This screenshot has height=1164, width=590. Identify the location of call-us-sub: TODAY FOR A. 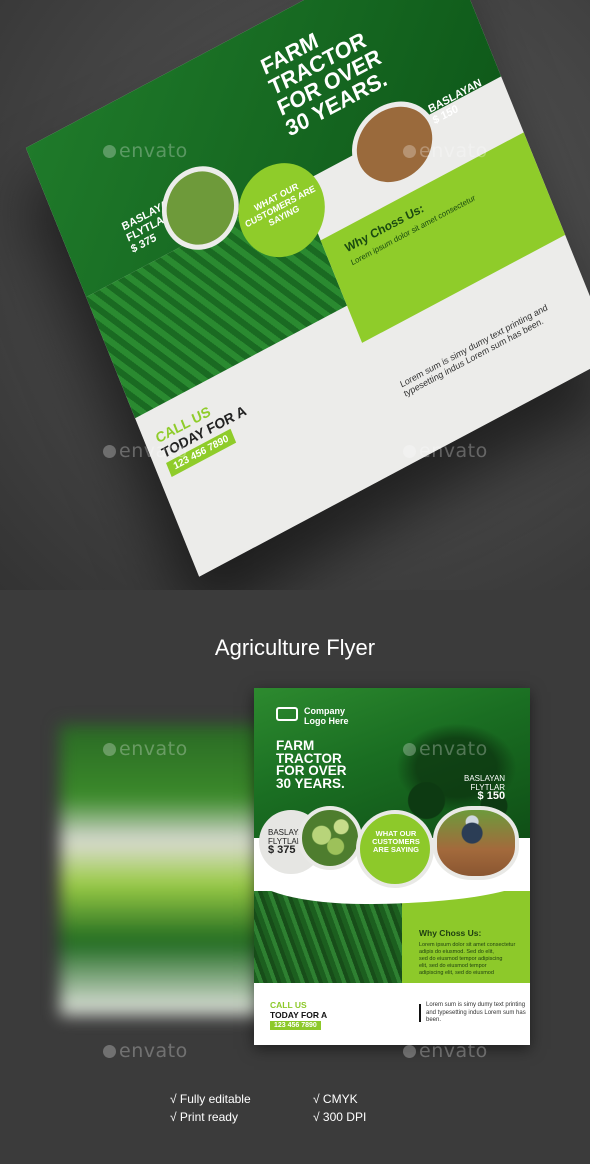
(299, 1015).